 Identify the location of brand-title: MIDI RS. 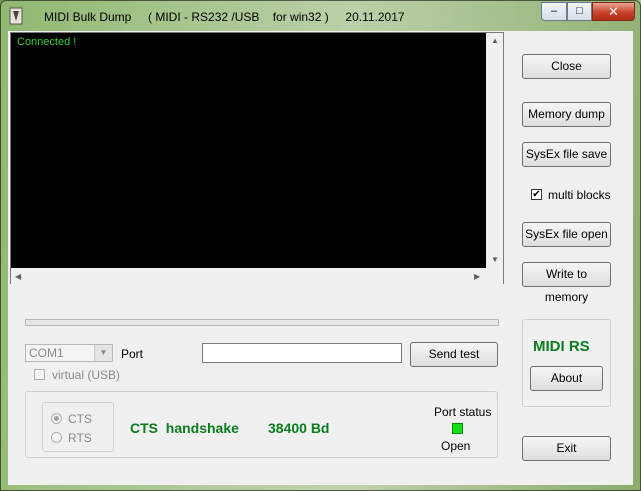
(561, 346).